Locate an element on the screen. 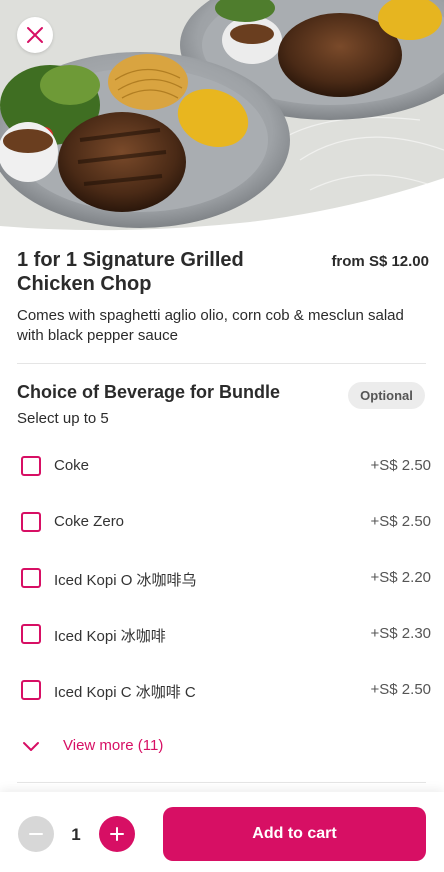 The height and width of the screenshot is (872, 444). plus-icon is located at coordinates (117, 834).